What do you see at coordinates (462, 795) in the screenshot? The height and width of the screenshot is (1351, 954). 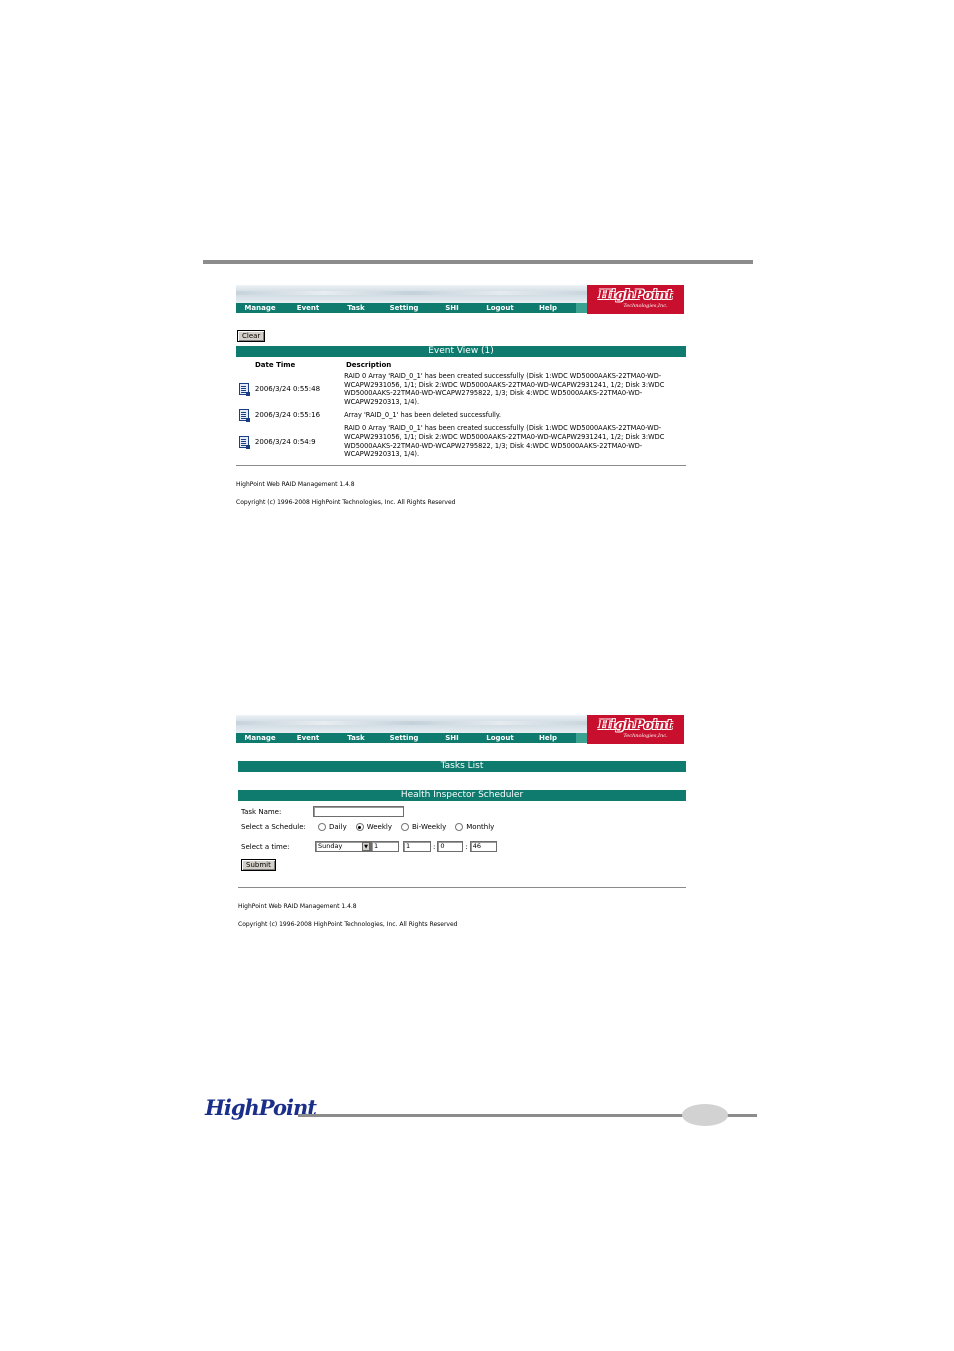 I see `scheduler-title: Health Inspector Scheduler` at bounding box center [462, 795].